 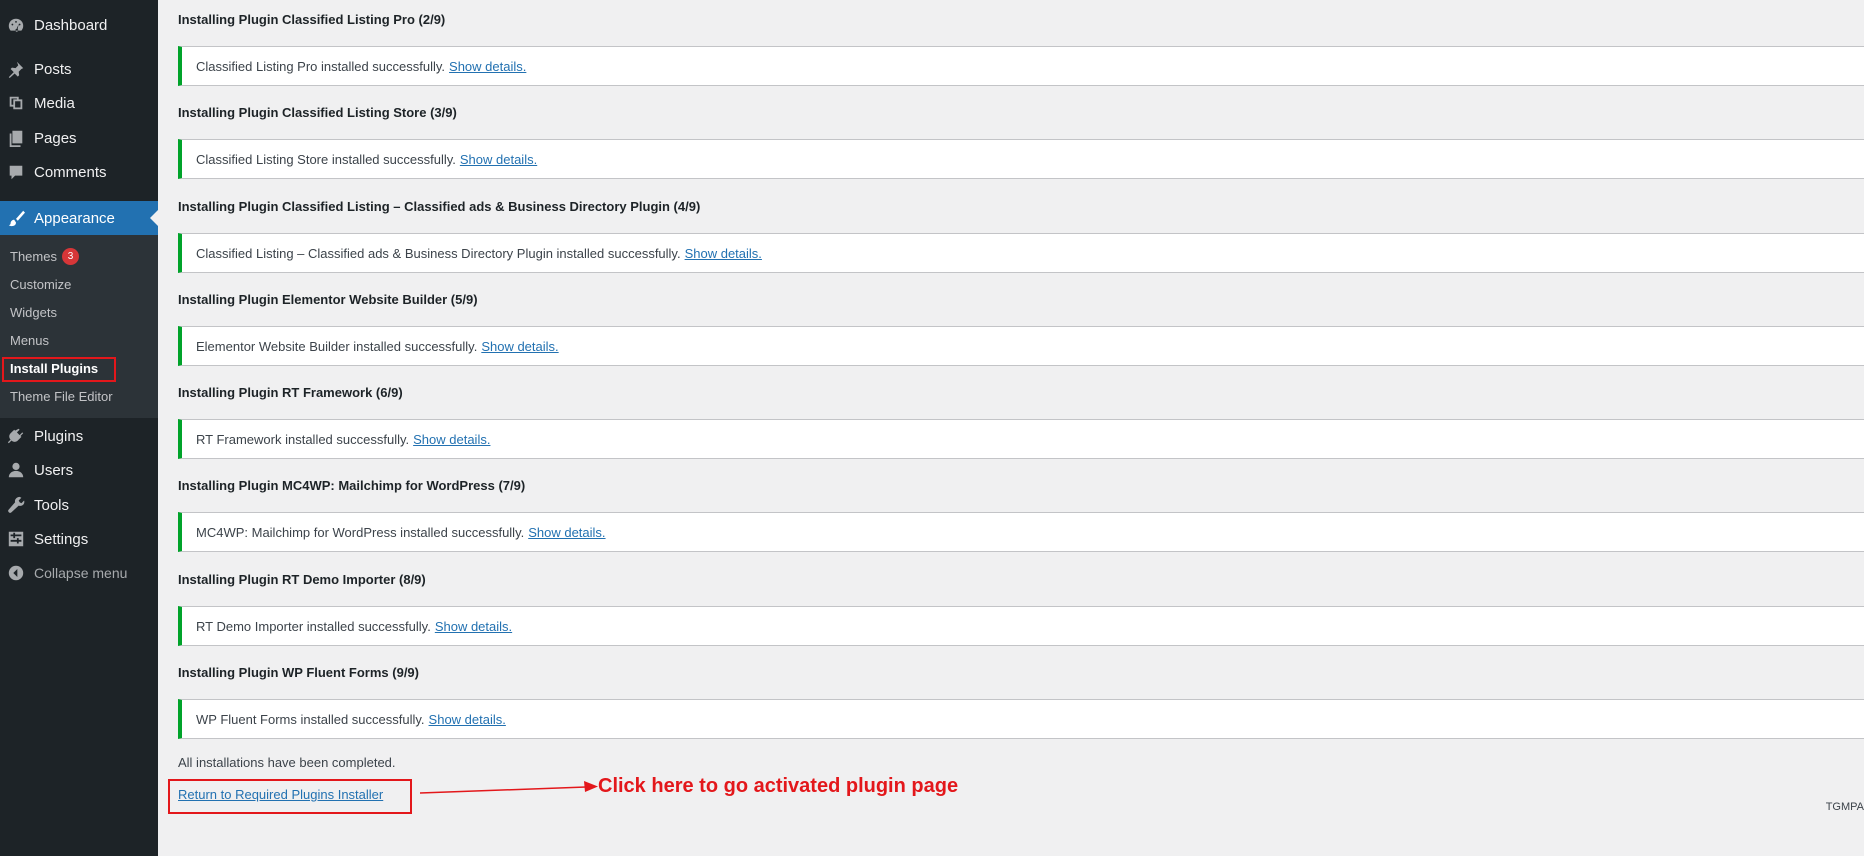 What do you see at coordinates (302, 579) in the screenshot?
I see `step-title: Installing Plugin RT Demo Importer (8/9)` at bounding box center [302, 579].